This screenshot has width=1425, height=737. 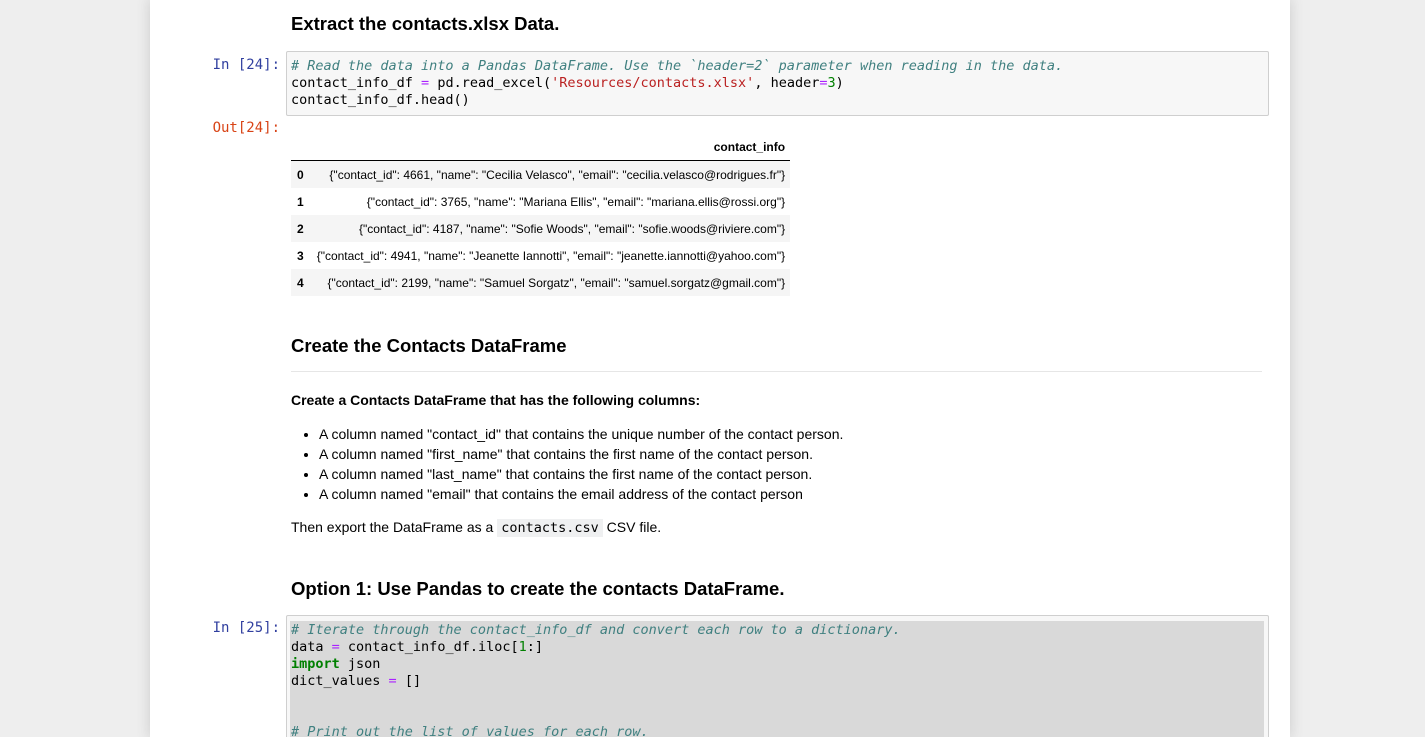 I want to click on code-line-3: import json, so click(x=336, y=664).